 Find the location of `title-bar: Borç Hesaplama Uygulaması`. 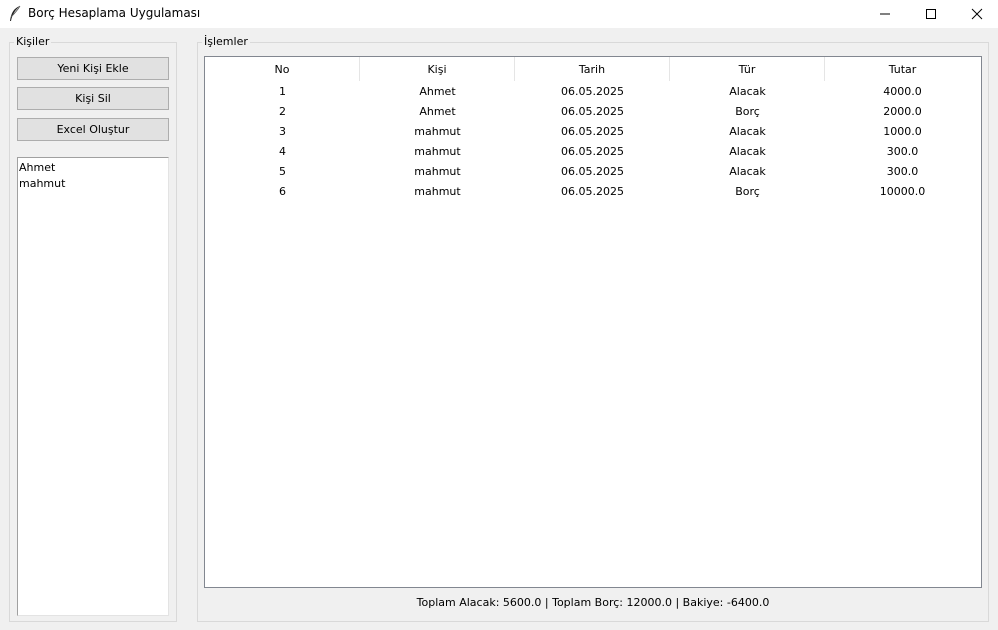

title-bar: Borç Hesaplama Uygulaması is located at coordinates (499, 14).